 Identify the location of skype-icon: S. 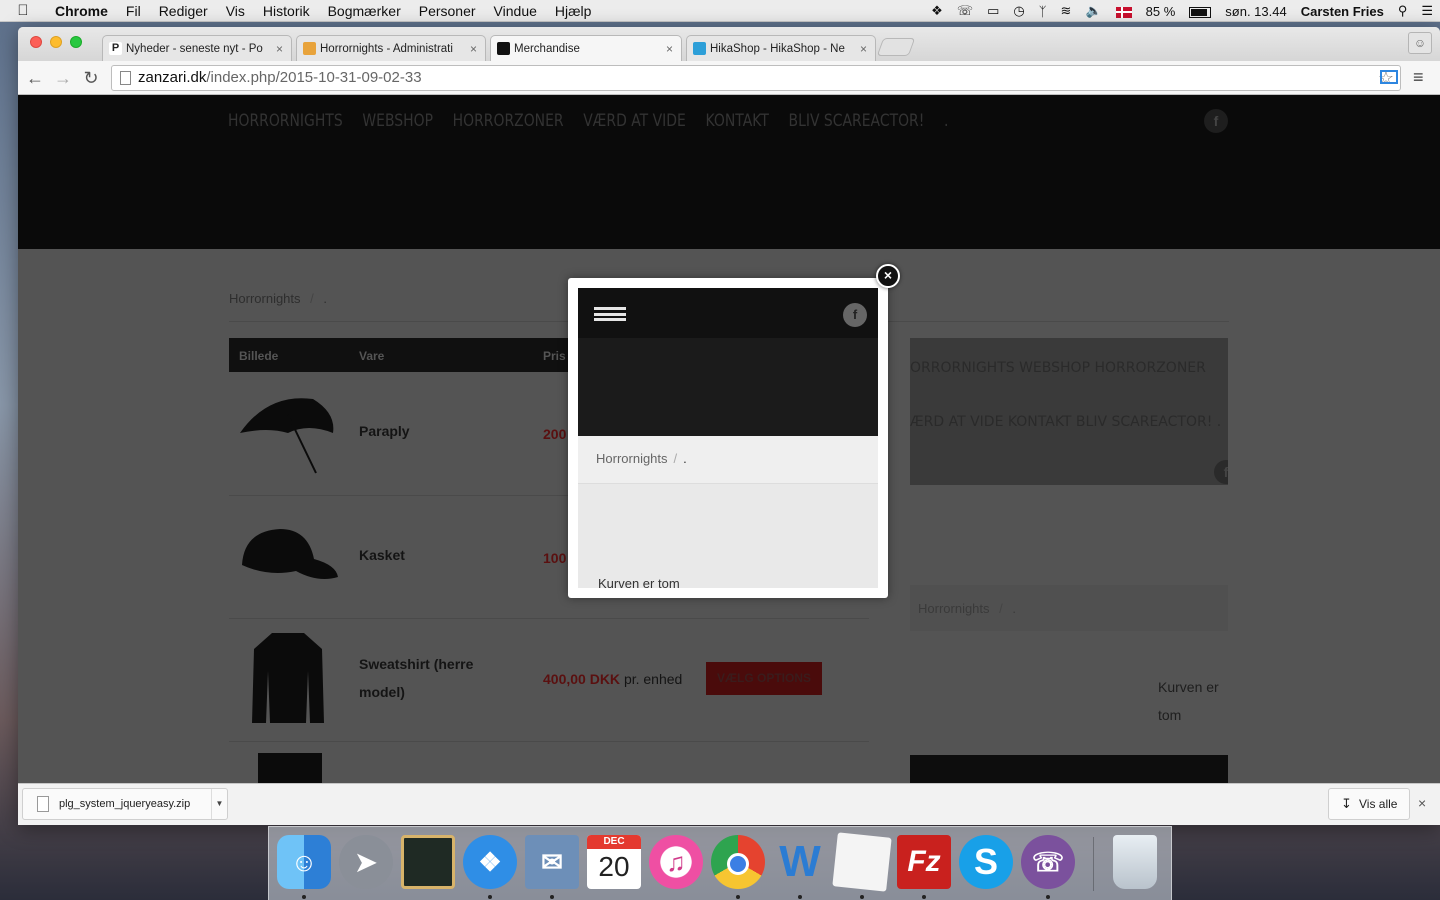
(986, 862).